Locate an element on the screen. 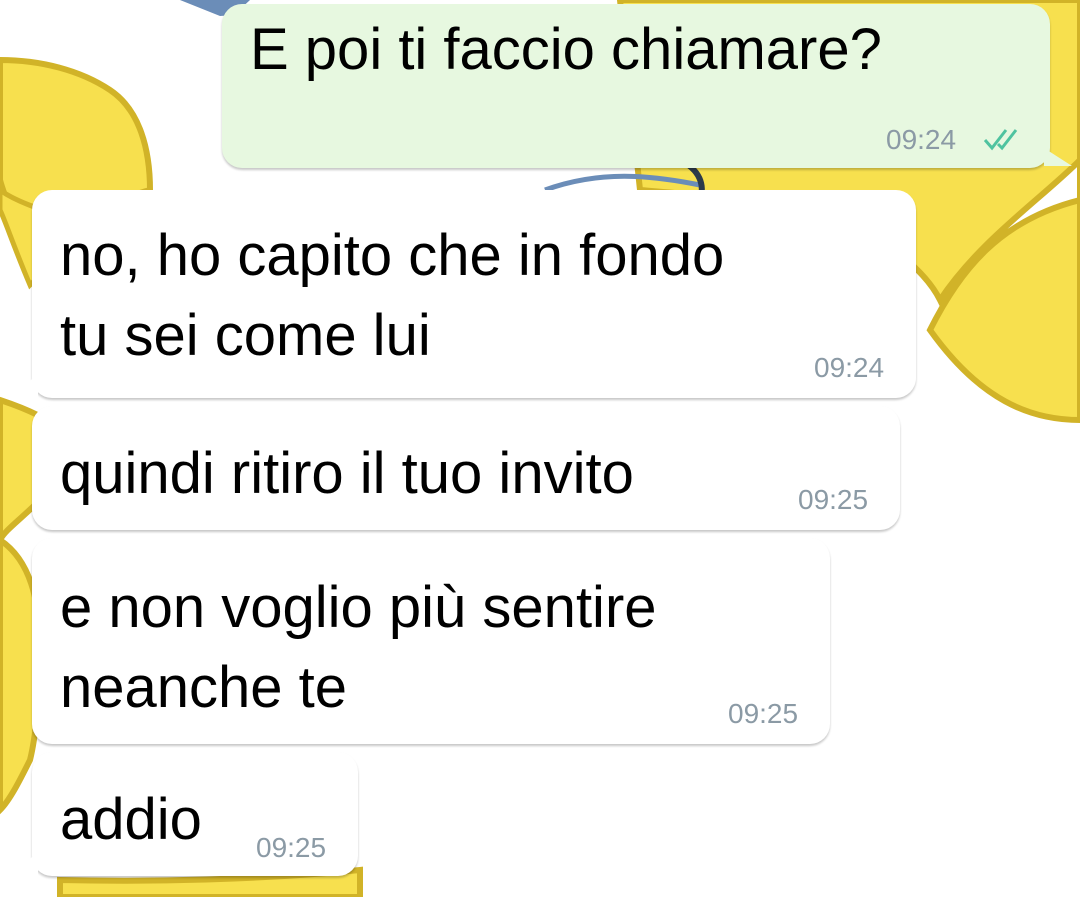 This screenshot has width=1080, height=897. message-text: E poi ti faccio chiamare? is located at coordinates (566, 49).